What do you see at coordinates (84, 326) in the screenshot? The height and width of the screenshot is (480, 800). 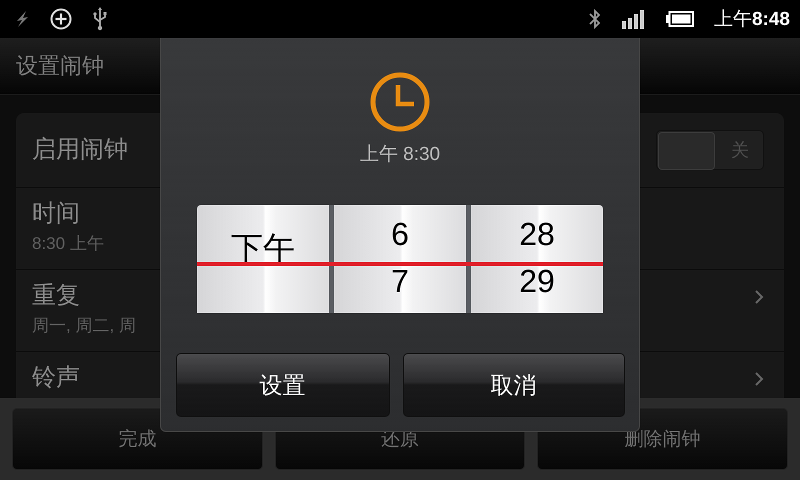 I see `setting-value: 周一, 周二, 周` at bounding box center [84, 326].